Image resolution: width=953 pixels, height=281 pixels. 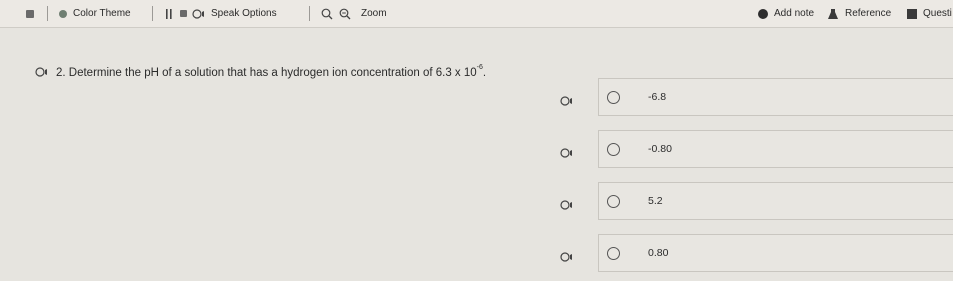 I want to click on speak-options-label: Speak Options, so click(x=244, y=13).